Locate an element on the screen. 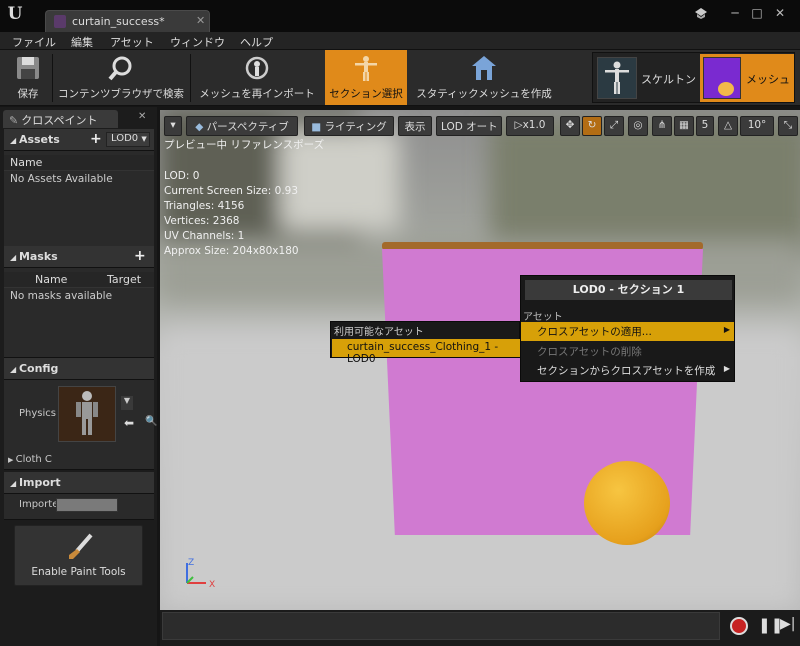  expand-arrow-icon: ▶ is located at coordinates (12, 460).